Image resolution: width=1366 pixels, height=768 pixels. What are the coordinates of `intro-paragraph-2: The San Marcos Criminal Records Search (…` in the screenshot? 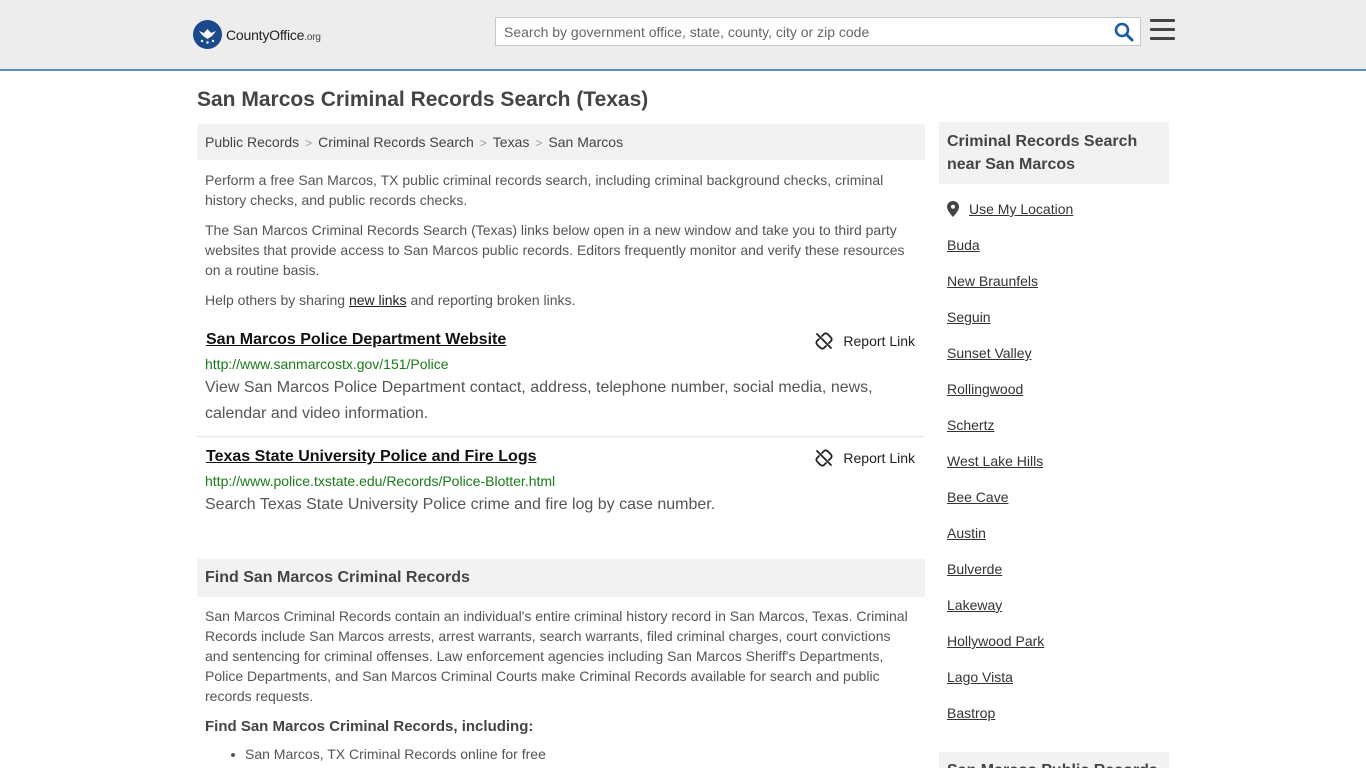 It's located at (555, 250).